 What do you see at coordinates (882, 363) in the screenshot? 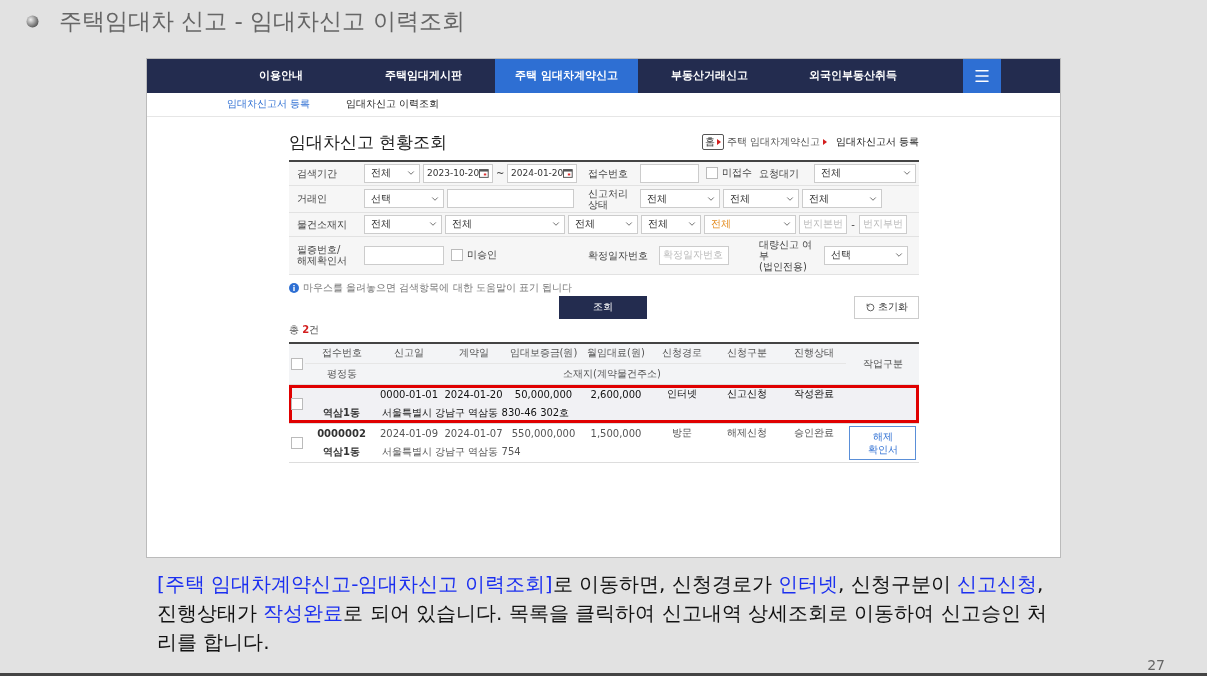
I see `column-header: 작업구분` at bounding box center [882, 363].